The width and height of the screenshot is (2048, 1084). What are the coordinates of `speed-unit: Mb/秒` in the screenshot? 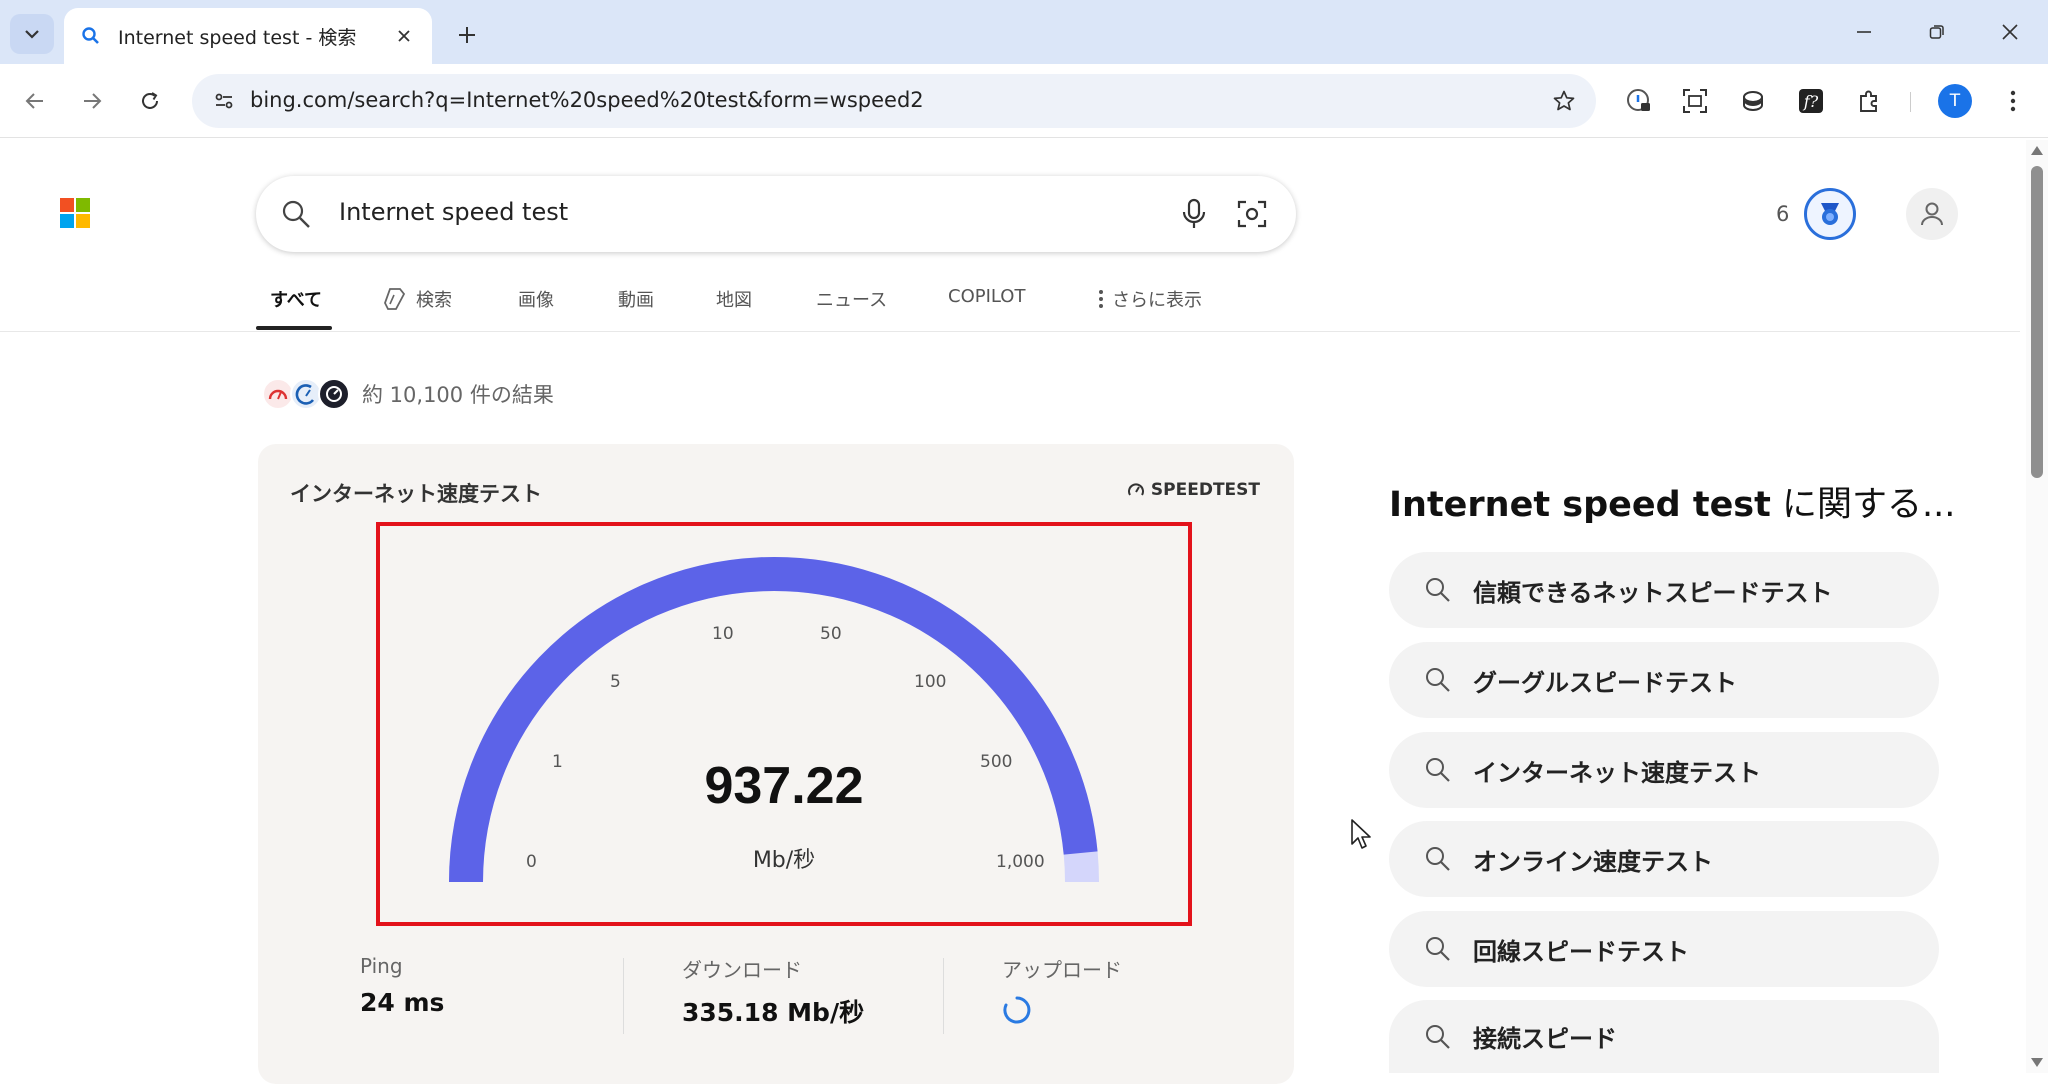 It's located at (784, 860).